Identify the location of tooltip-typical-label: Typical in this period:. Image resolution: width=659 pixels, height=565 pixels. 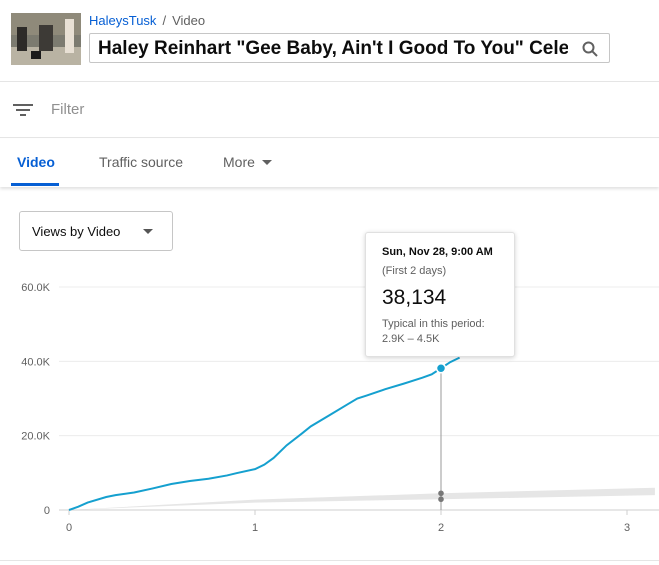
(433, 324).